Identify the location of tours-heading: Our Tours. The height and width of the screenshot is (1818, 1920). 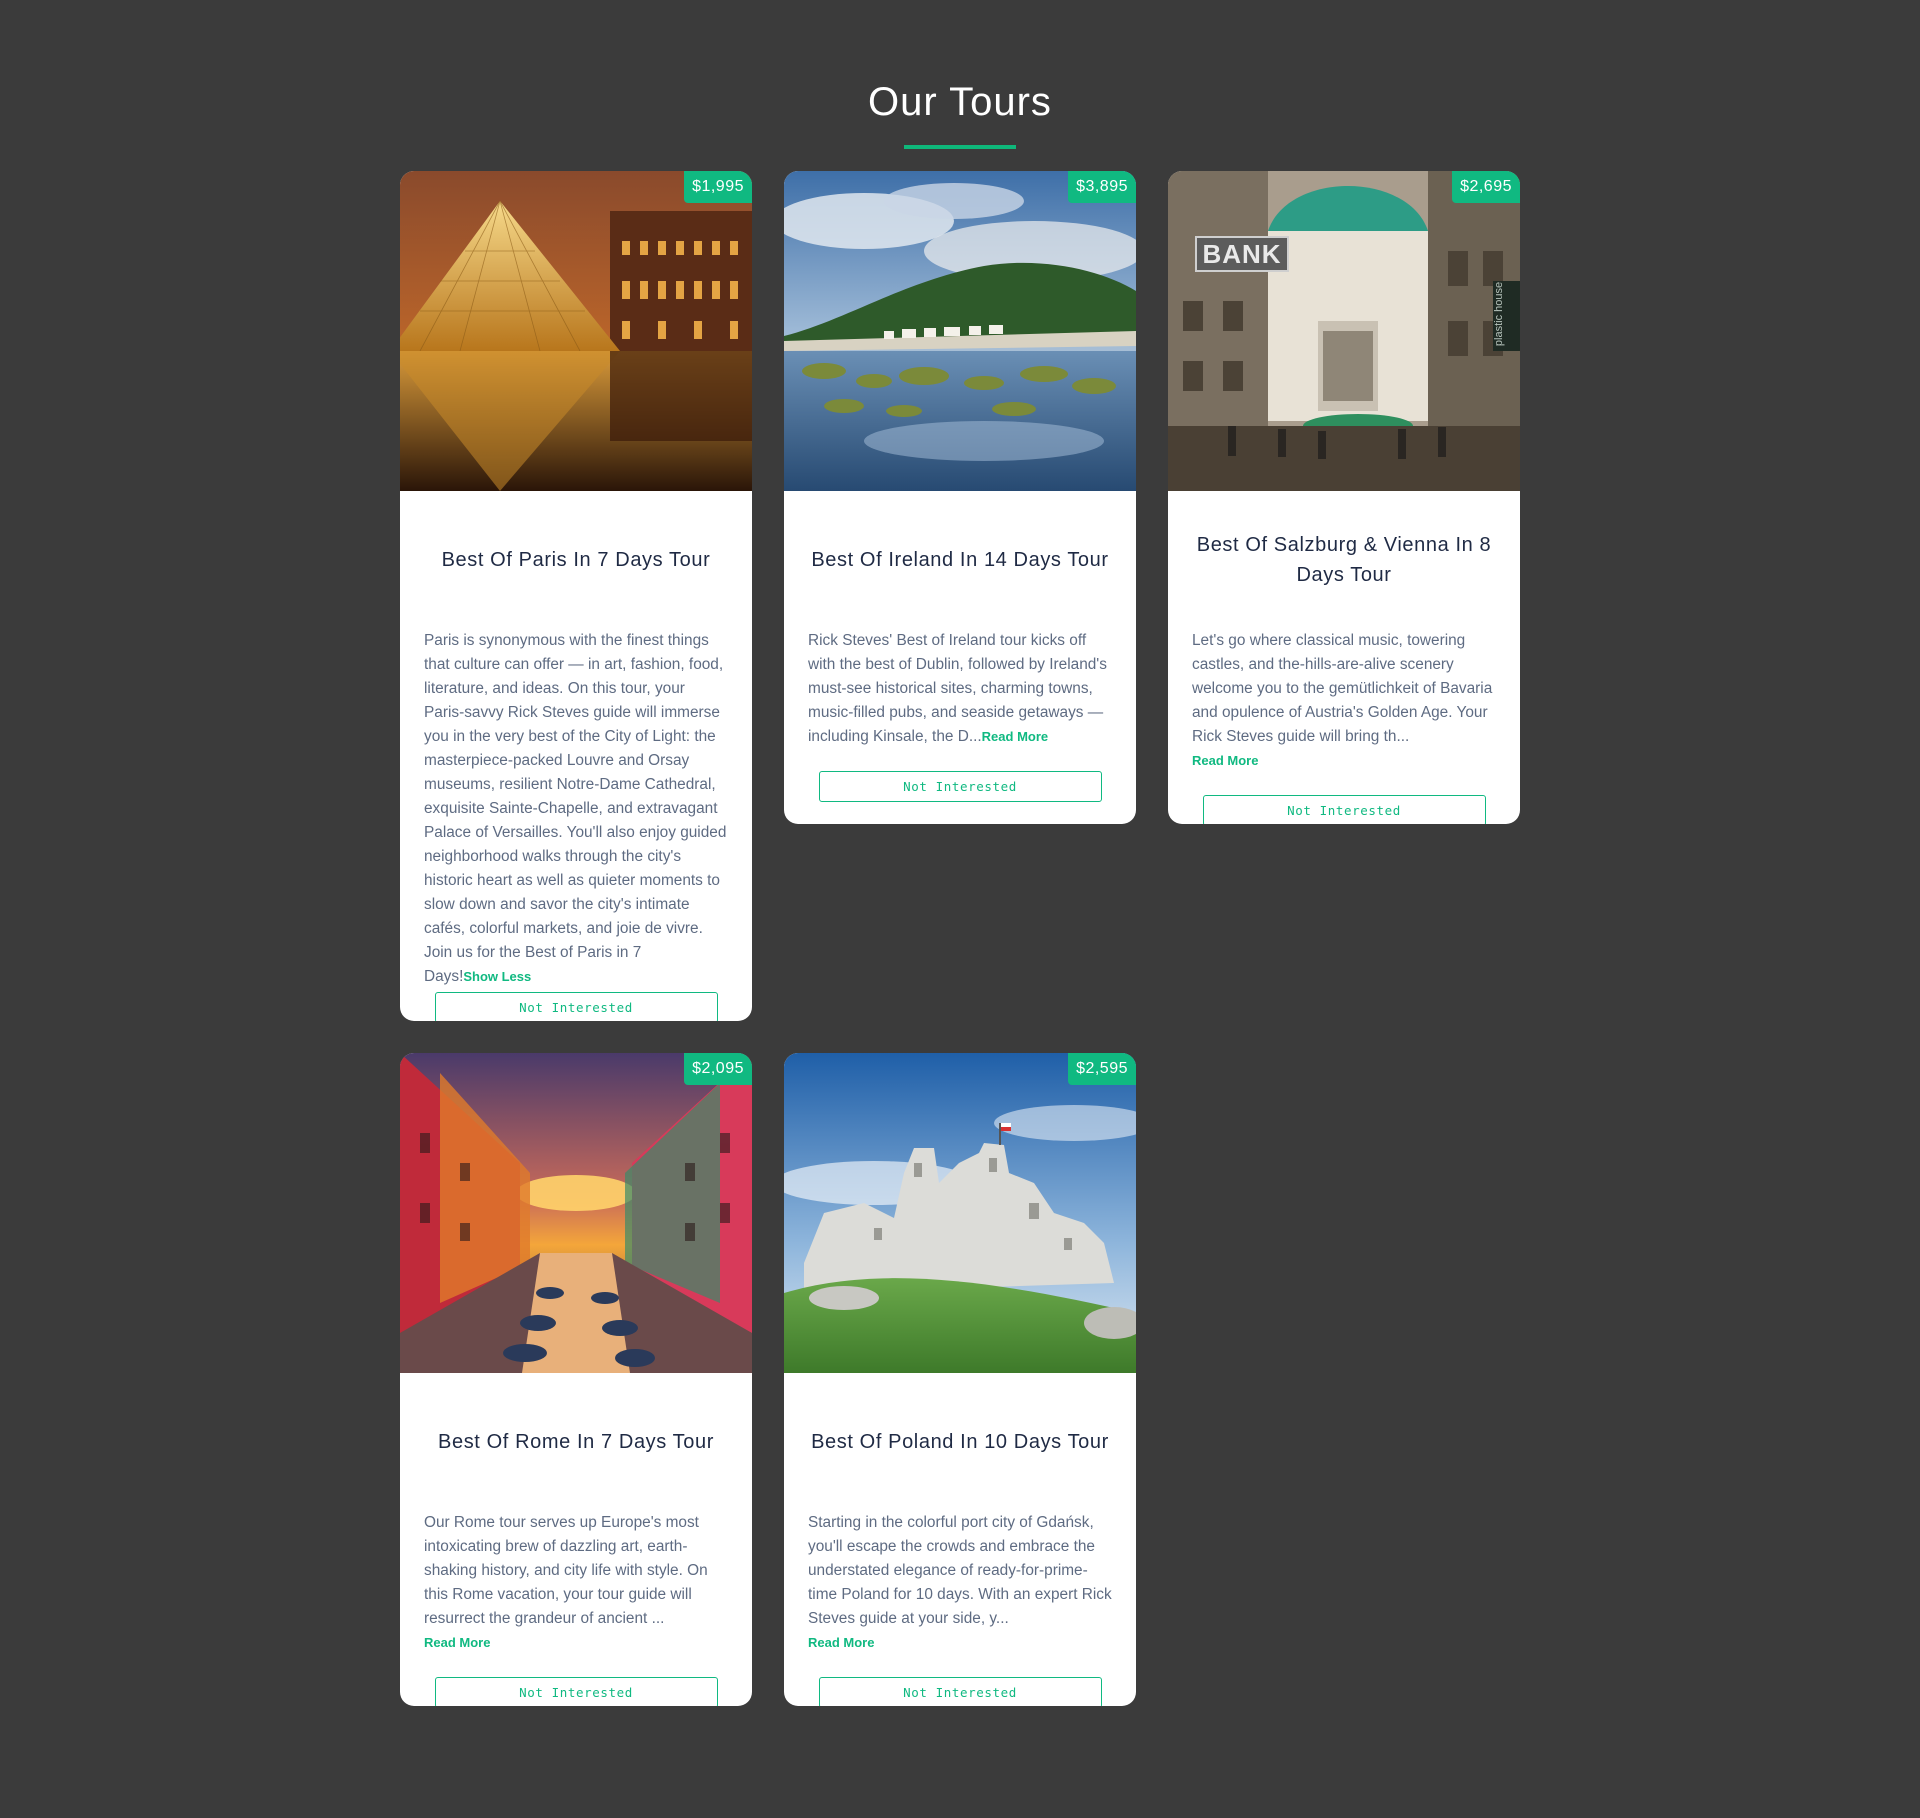
(960, 111).